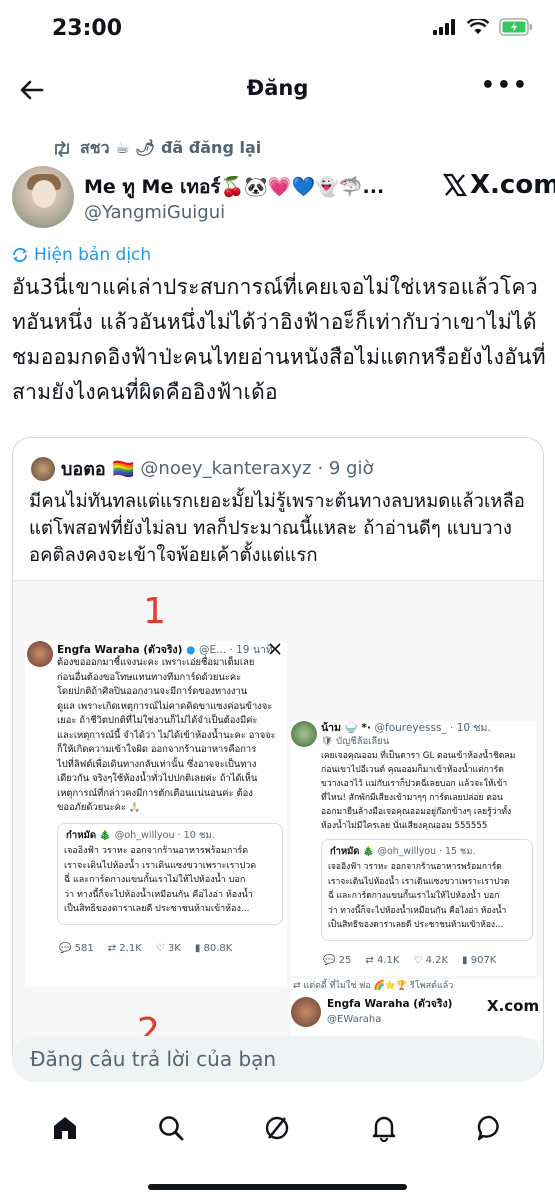 Image resolution: width=555 pixels, height=1200 pixels. I want to click on card3-avatar, so click(306, 1012).